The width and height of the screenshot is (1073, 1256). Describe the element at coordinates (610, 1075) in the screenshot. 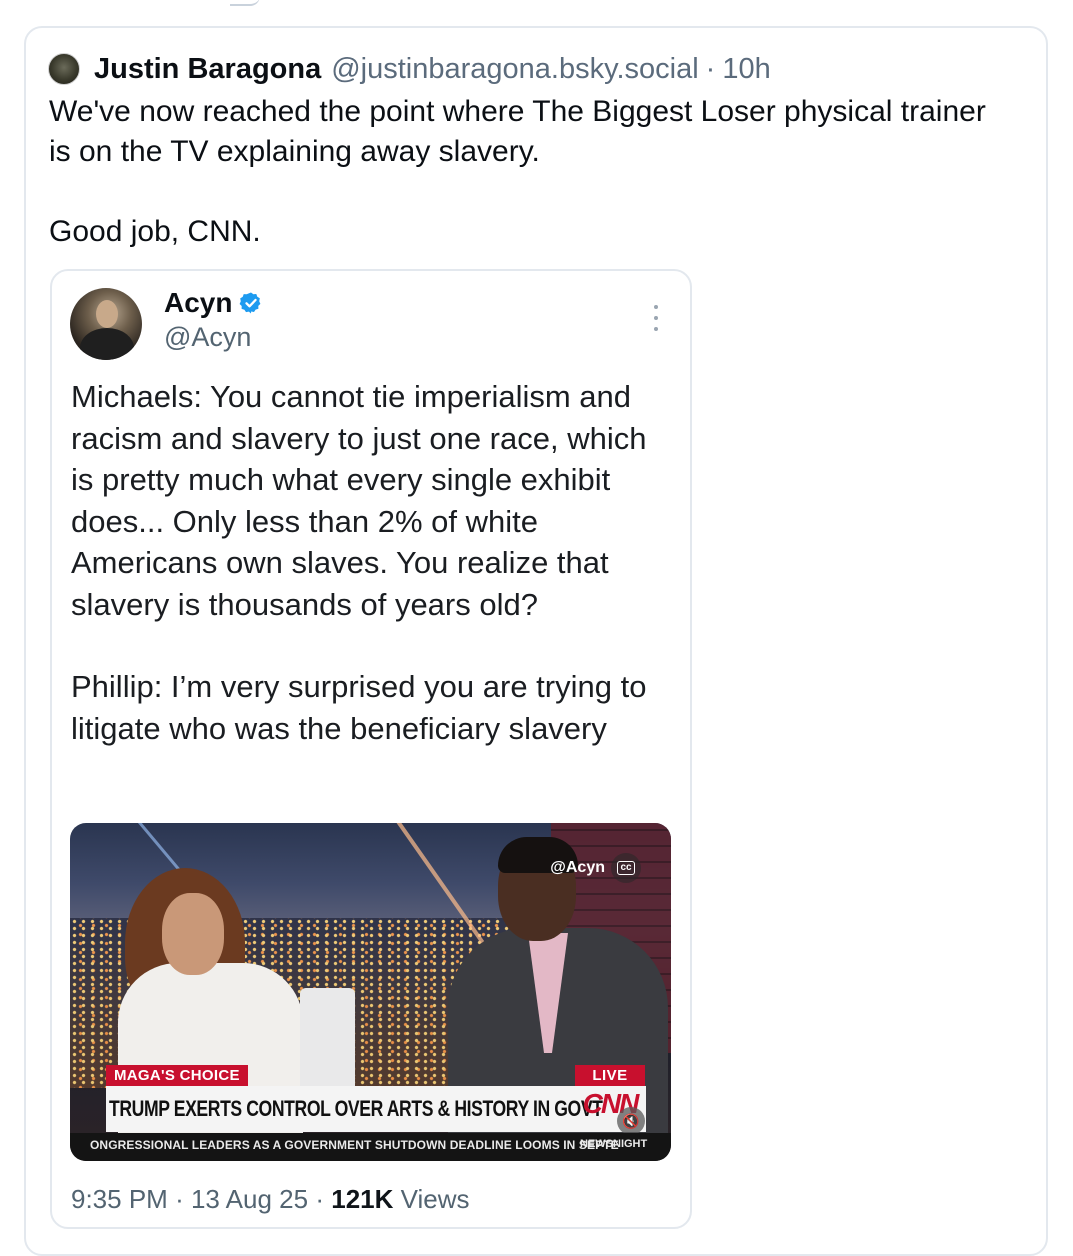

I see `live-badge: LIVE` at that location.